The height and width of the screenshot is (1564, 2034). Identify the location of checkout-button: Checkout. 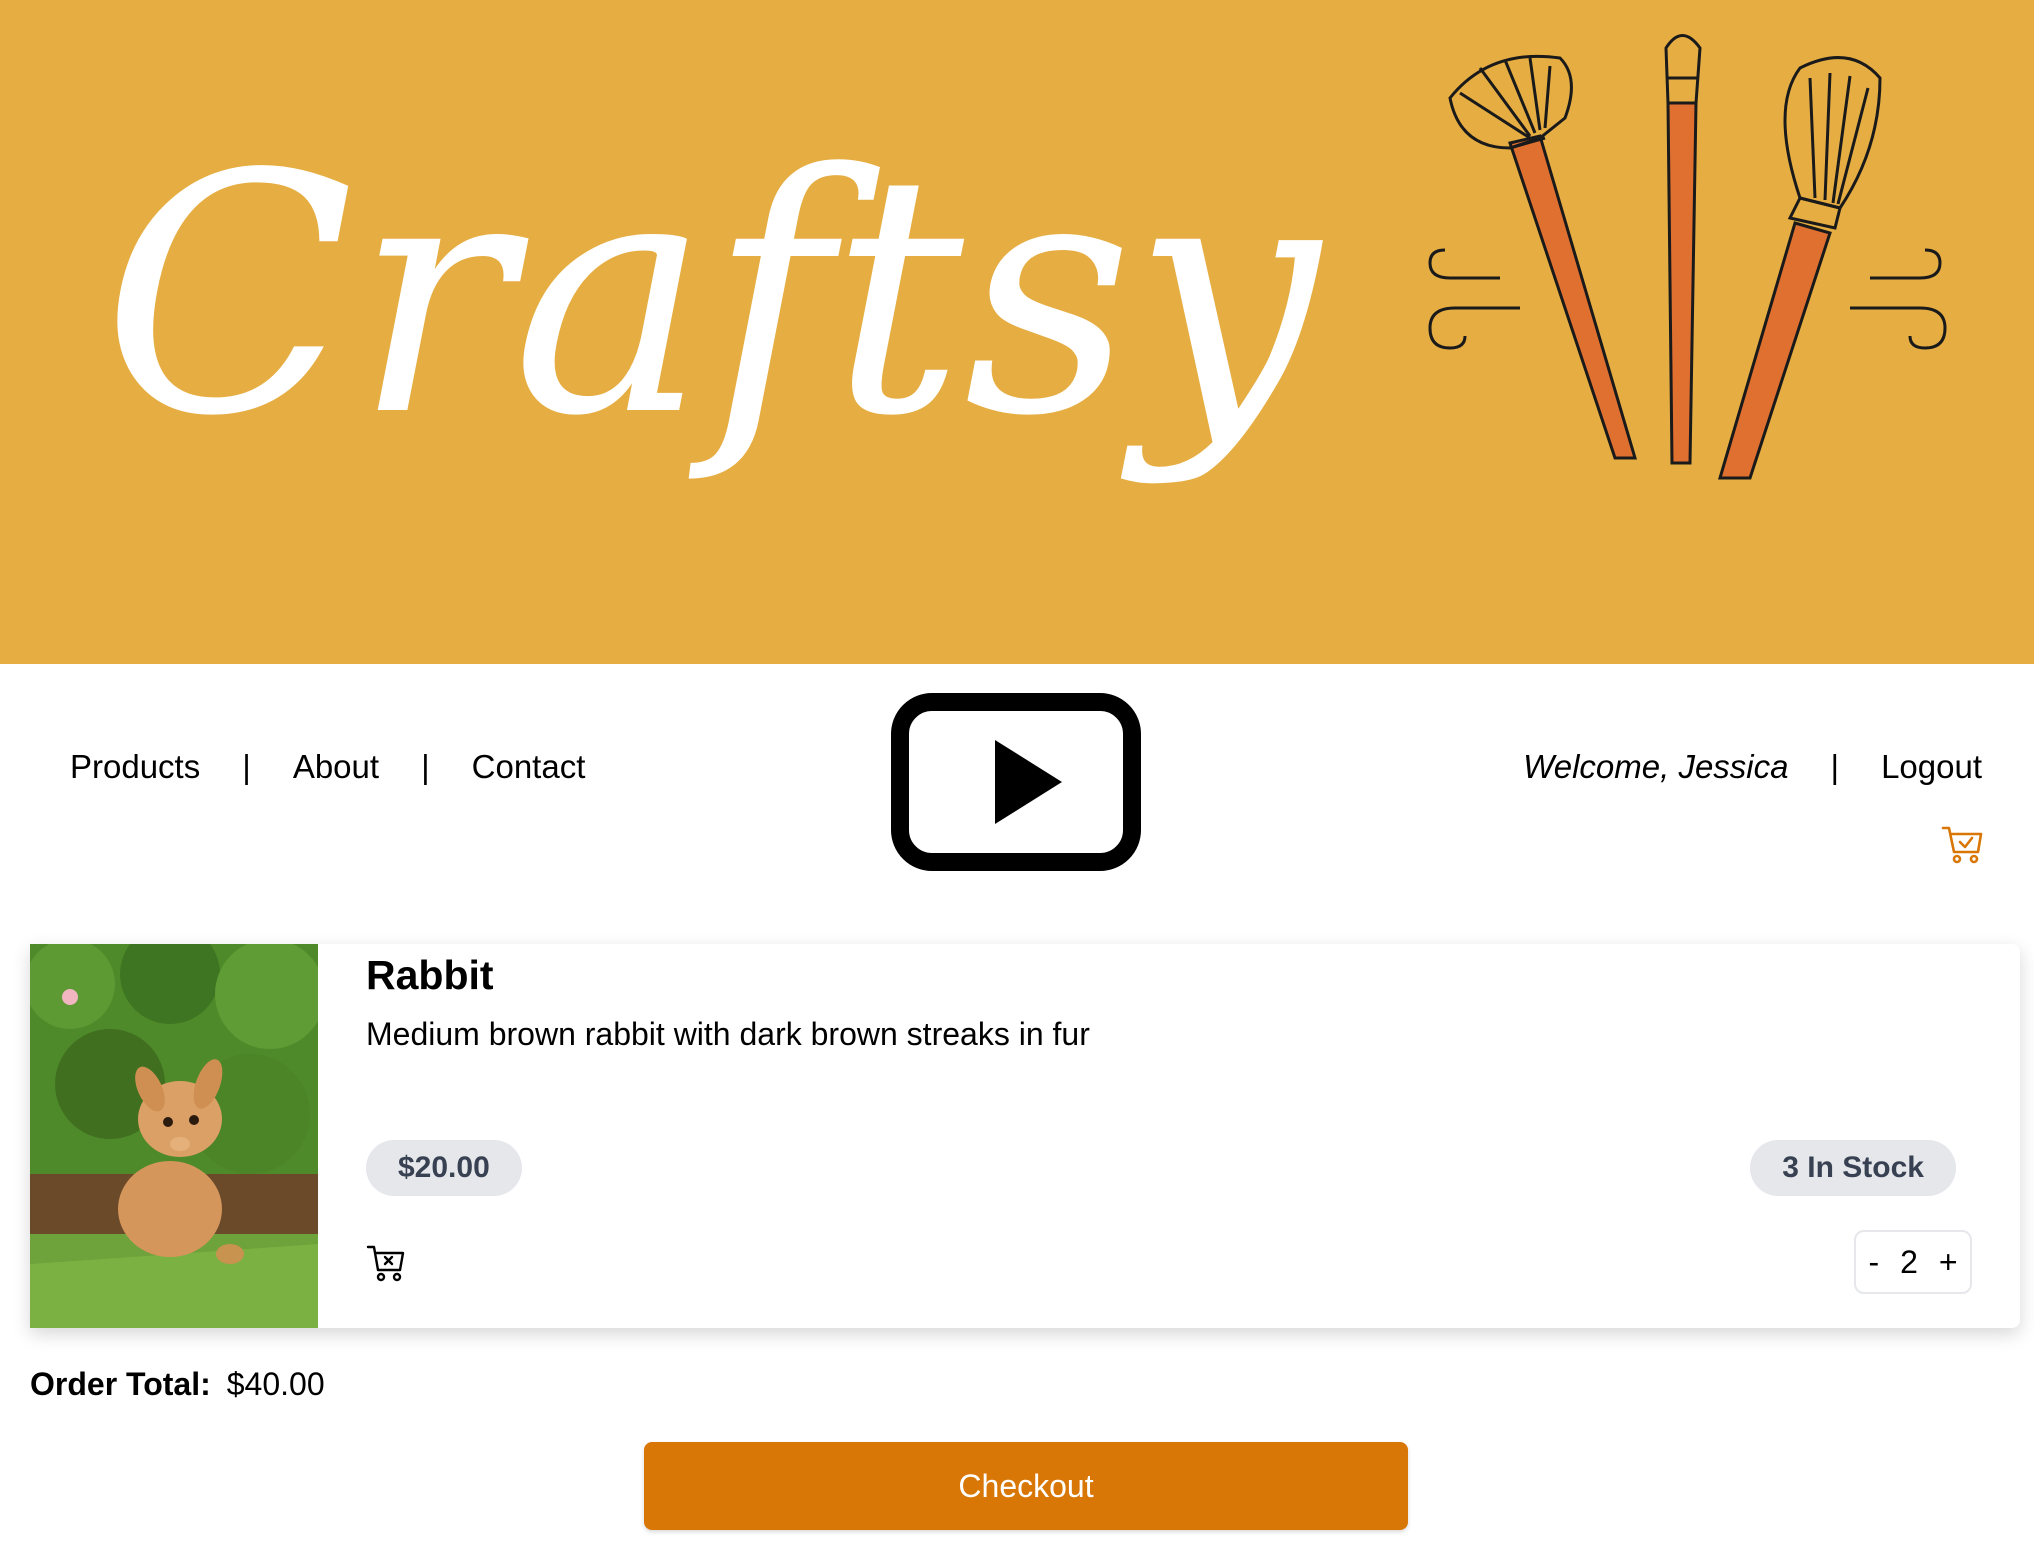
(1026, 1486).